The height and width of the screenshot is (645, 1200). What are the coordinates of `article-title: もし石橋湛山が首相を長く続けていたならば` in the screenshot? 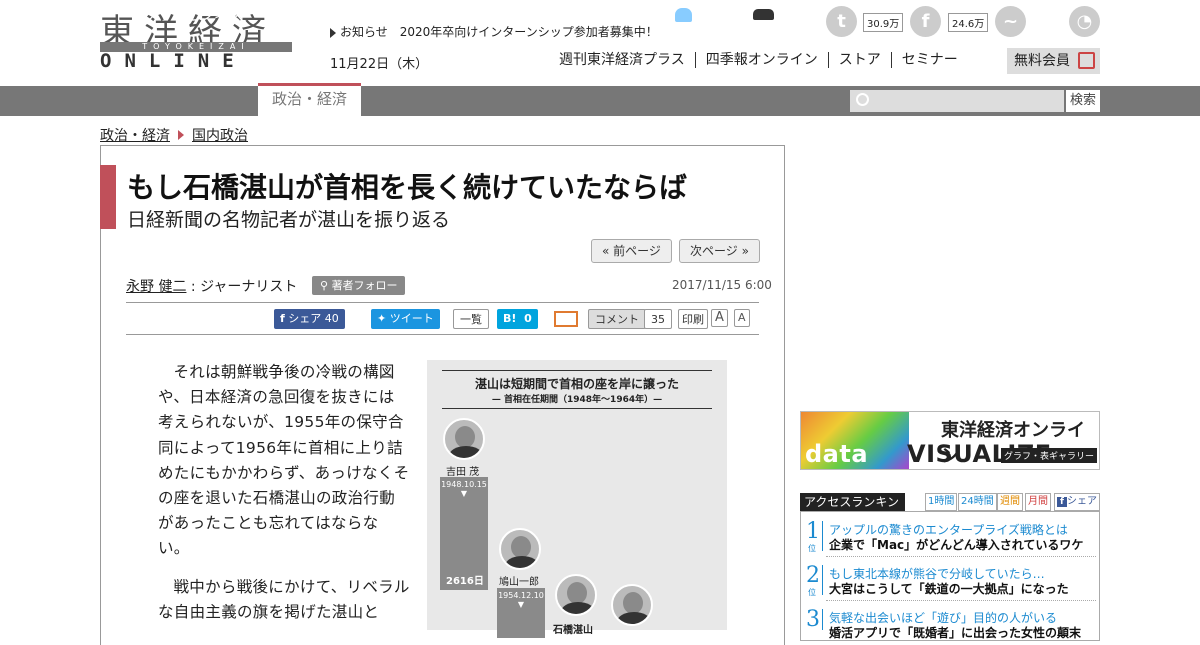 It's located at (407, 187).